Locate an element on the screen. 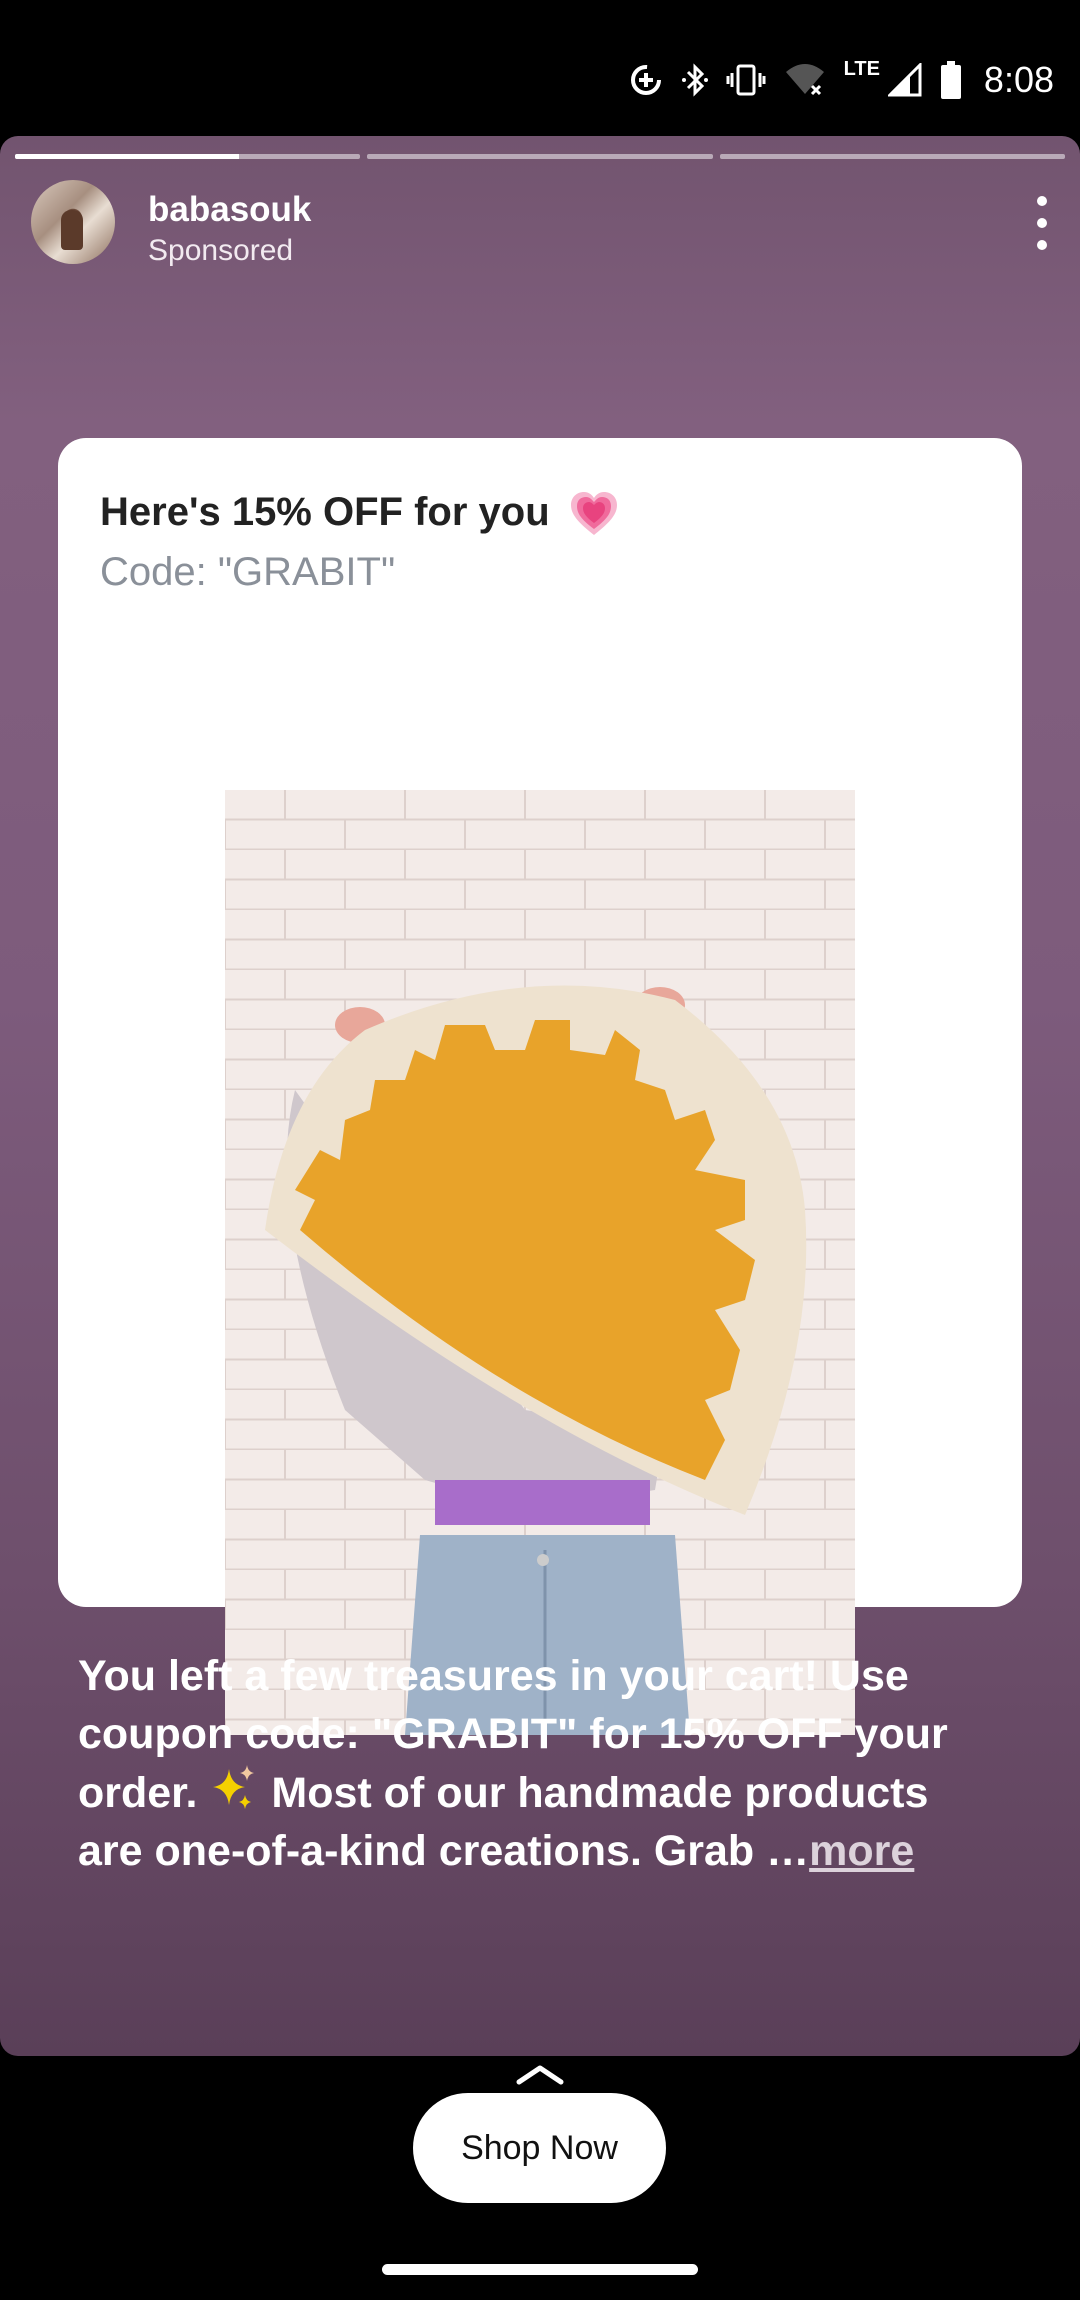 The height and width of the screenshot is (2300, 1080). sponsored-label: Sponsored is located at coordinates (221, 250).